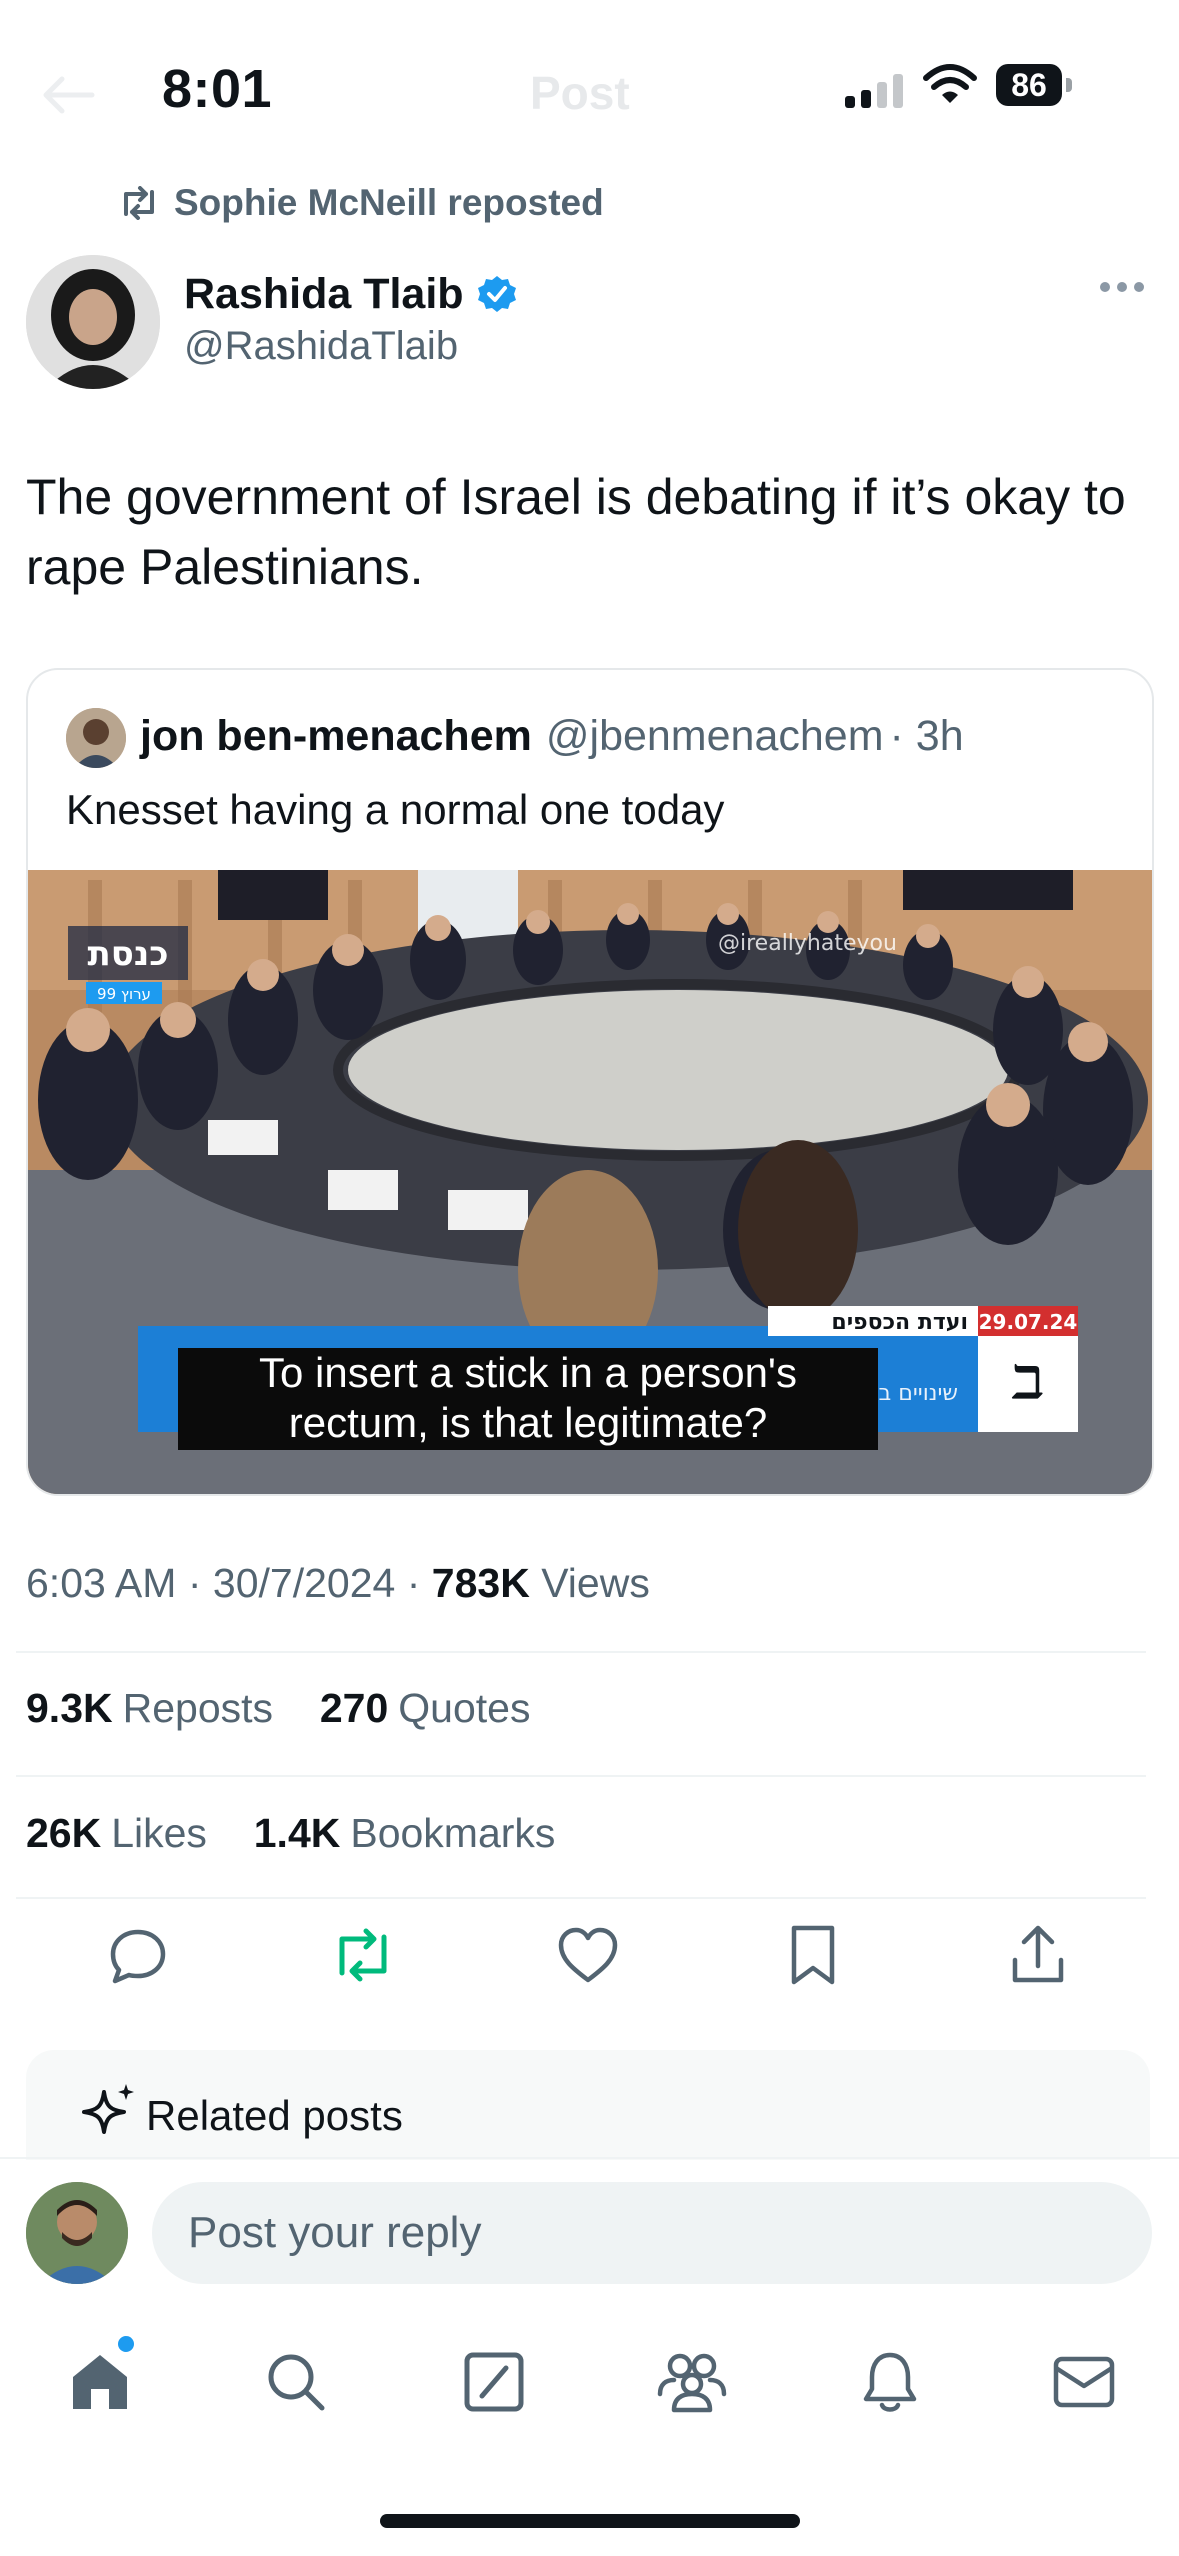  I want to click on back-arrow-icon, so click(68, 99).